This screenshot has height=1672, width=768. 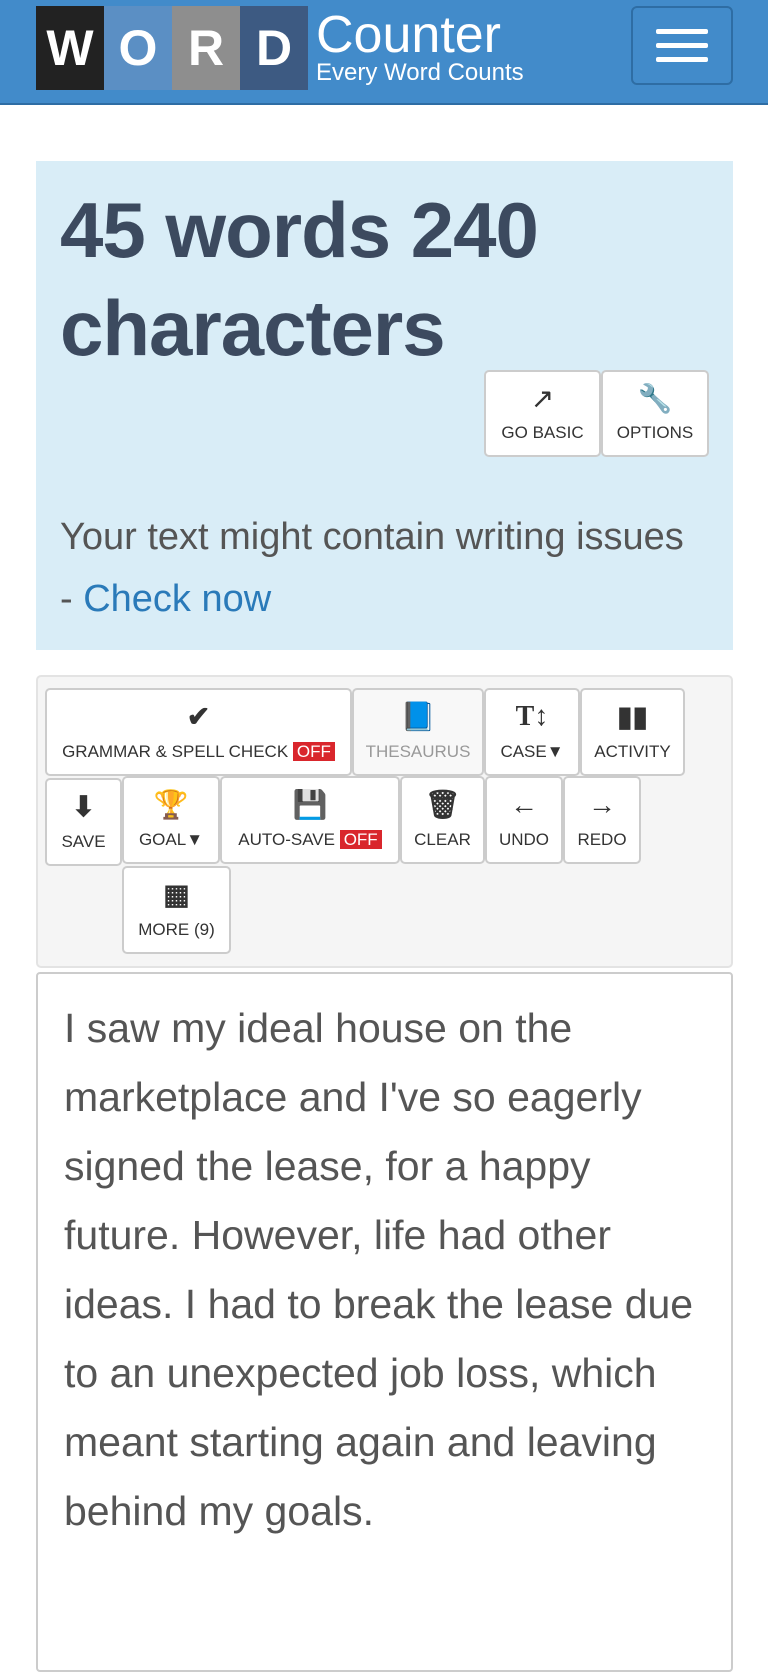 What do you see at coordinates (206, 48) in the screenshot?
I see `logo-tile: R` at bounding box center [206, 48].